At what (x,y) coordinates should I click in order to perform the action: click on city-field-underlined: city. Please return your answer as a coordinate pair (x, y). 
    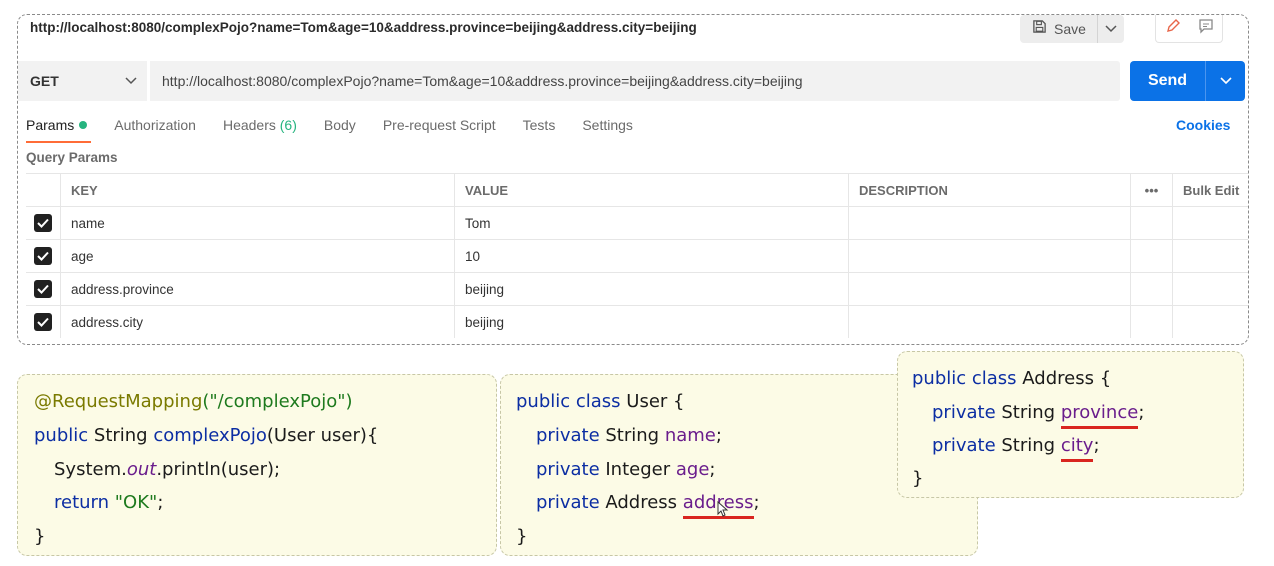
    Looking at the image, I should click on (1077, 448).